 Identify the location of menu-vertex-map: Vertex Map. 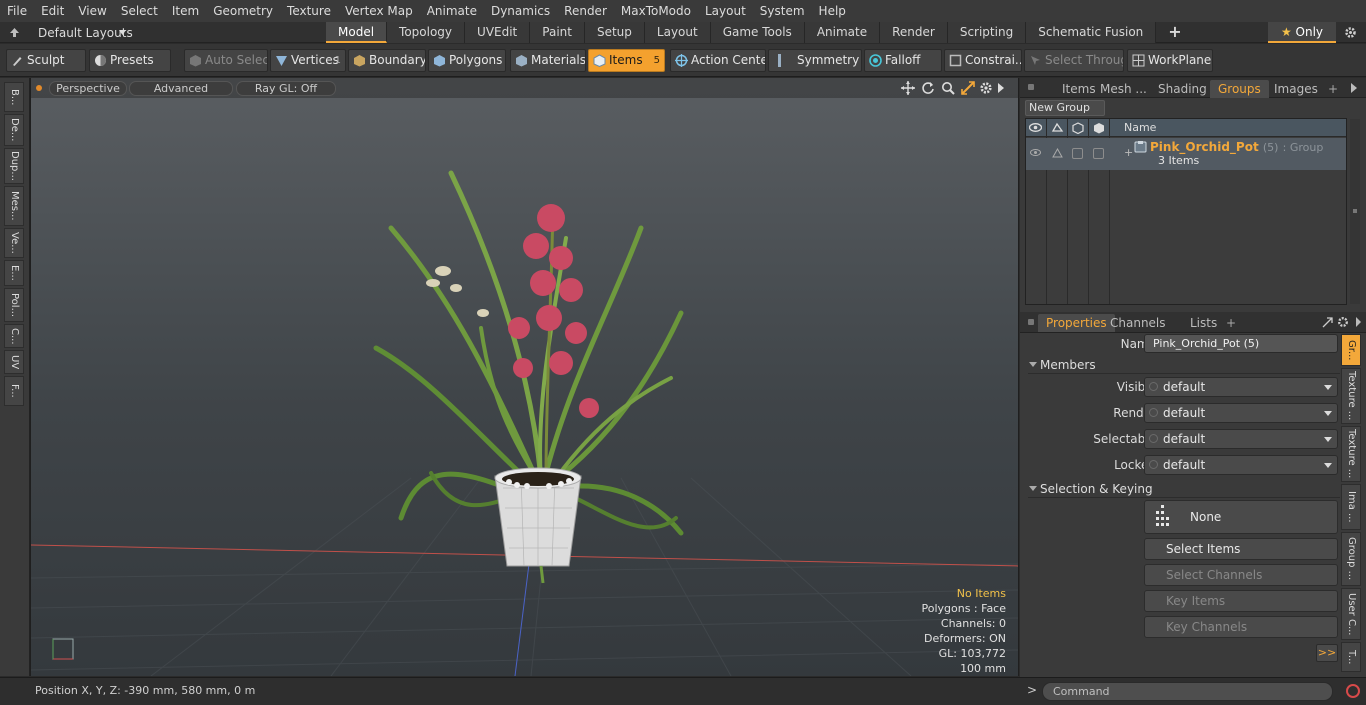
(379, 11).